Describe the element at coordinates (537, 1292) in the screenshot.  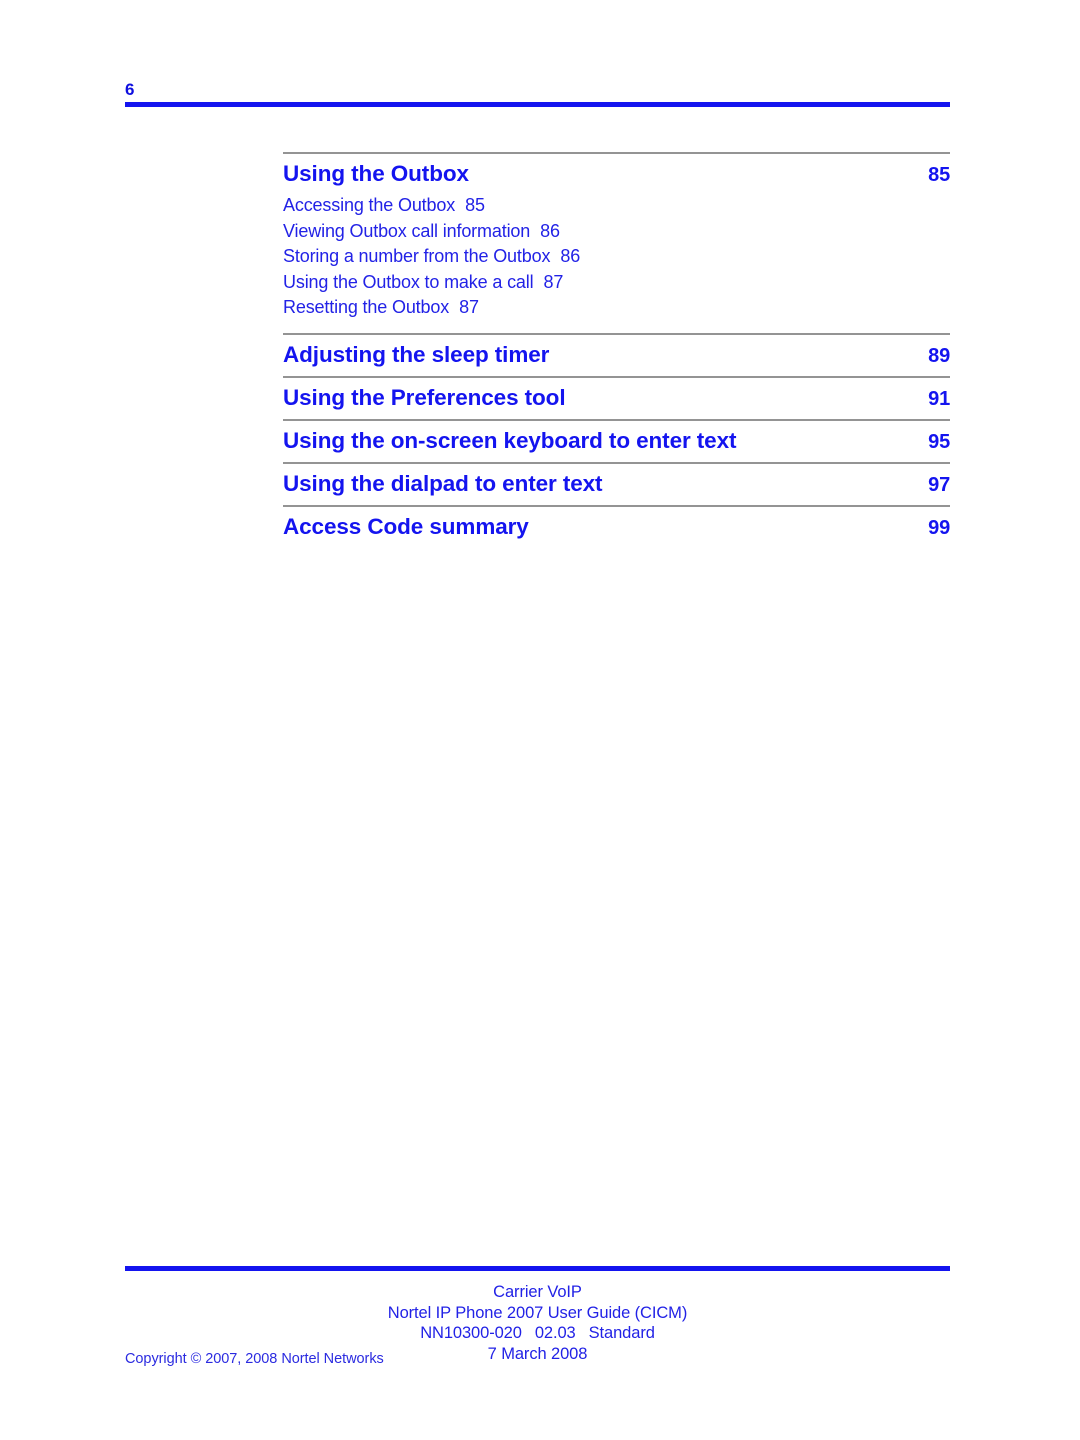
I see `footer-product-line: Carrier VoIP` at that location.